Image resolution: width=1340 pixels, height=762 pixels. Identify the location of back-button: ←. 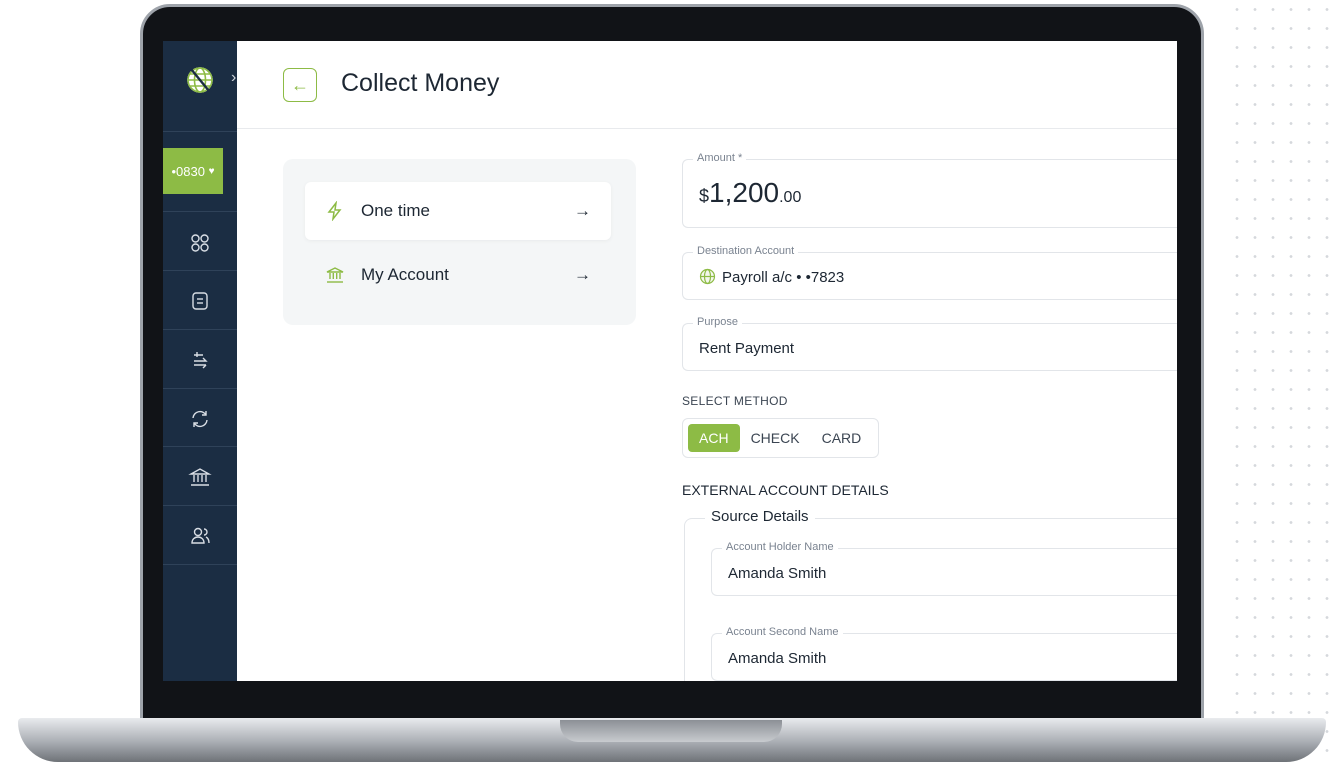
(300, 85).